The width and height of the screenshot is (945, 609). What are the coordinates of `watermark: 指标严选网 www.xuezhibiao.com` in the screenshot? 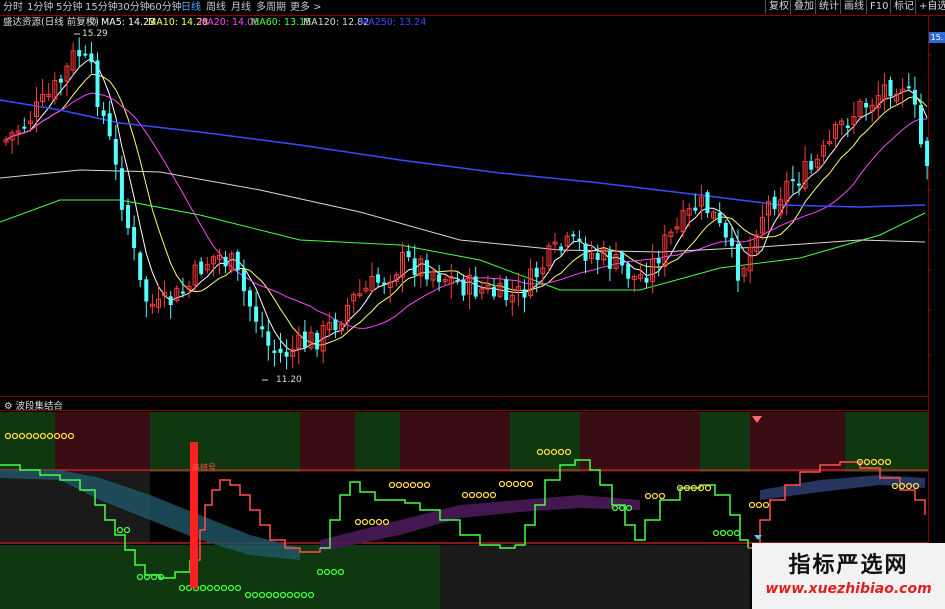 It's located at (848, 576).